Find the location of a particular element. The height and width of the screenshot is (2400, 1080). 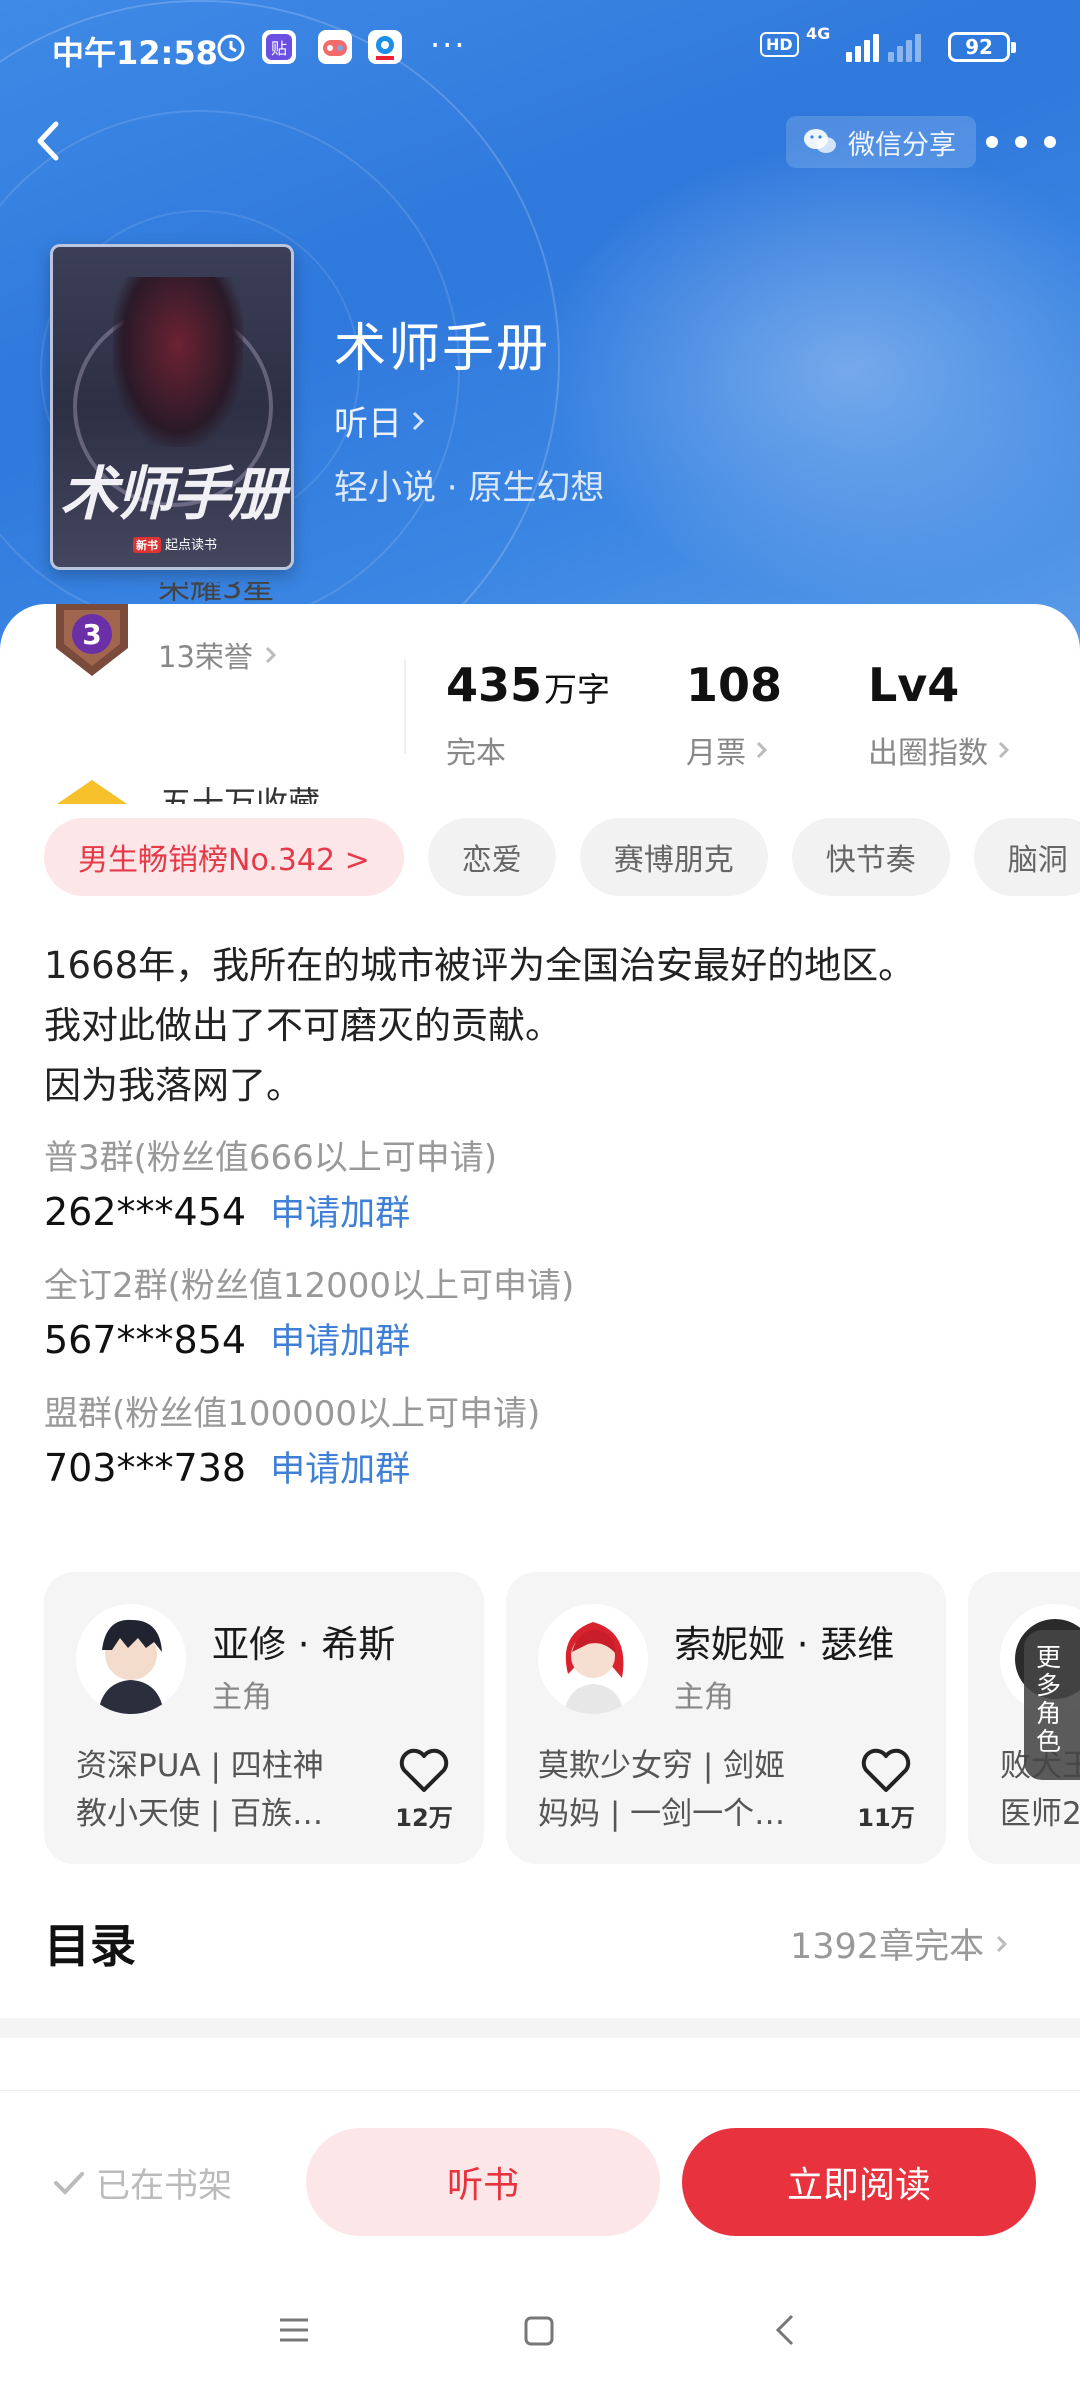

cover-badge: 新书 起点读书 is located at coordinates (175, 543).